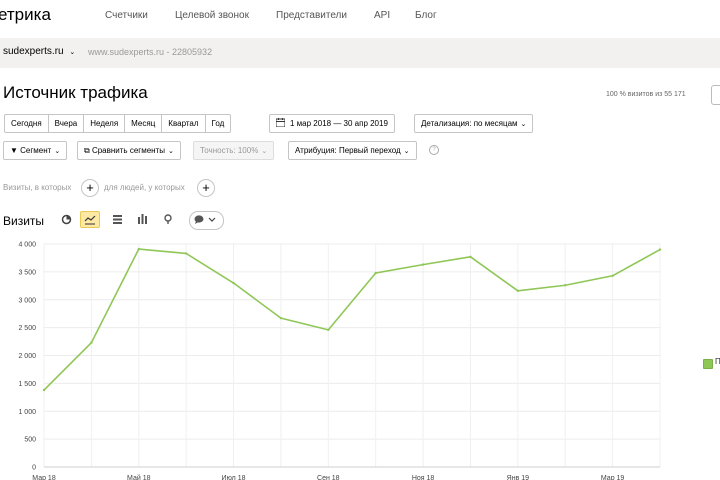  Describe the element at coordinates (144, 123) in the screenshot. I see `period-month: Месяц` at that location.